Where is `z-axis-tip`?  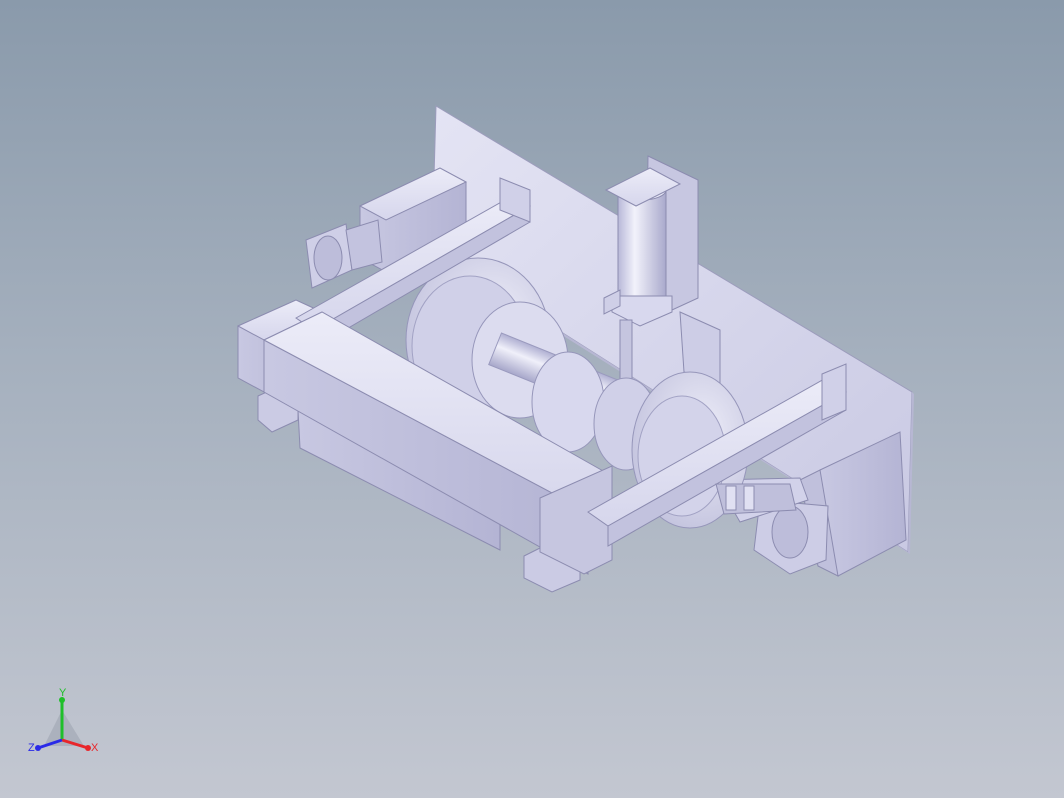
z-axis-tip is located at coordinates (38, 748).